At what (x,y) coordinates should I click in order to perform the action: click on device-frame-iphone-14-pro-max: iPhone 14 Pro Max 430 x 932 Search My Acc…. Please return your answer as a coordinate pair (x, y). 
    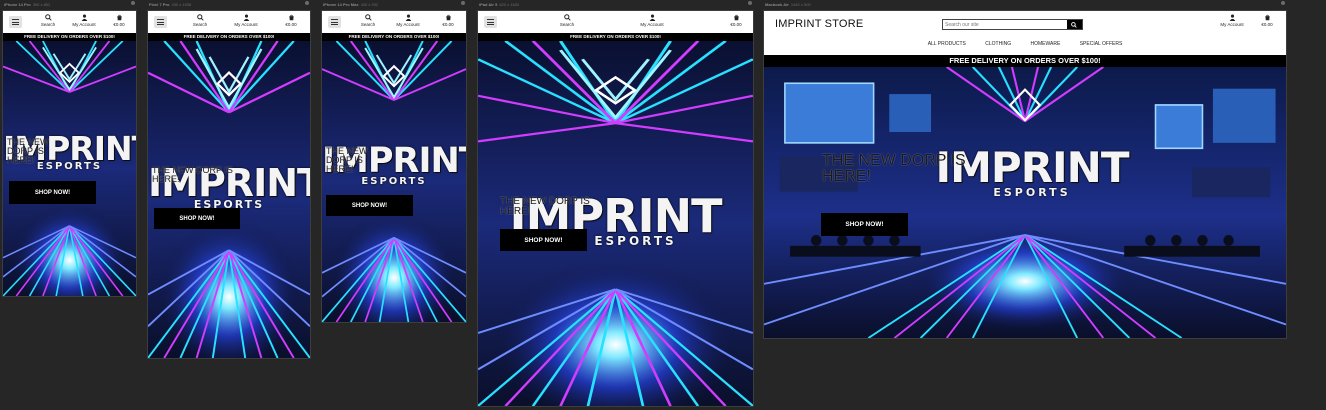
    Looking at the image, I should click on (394, 161).